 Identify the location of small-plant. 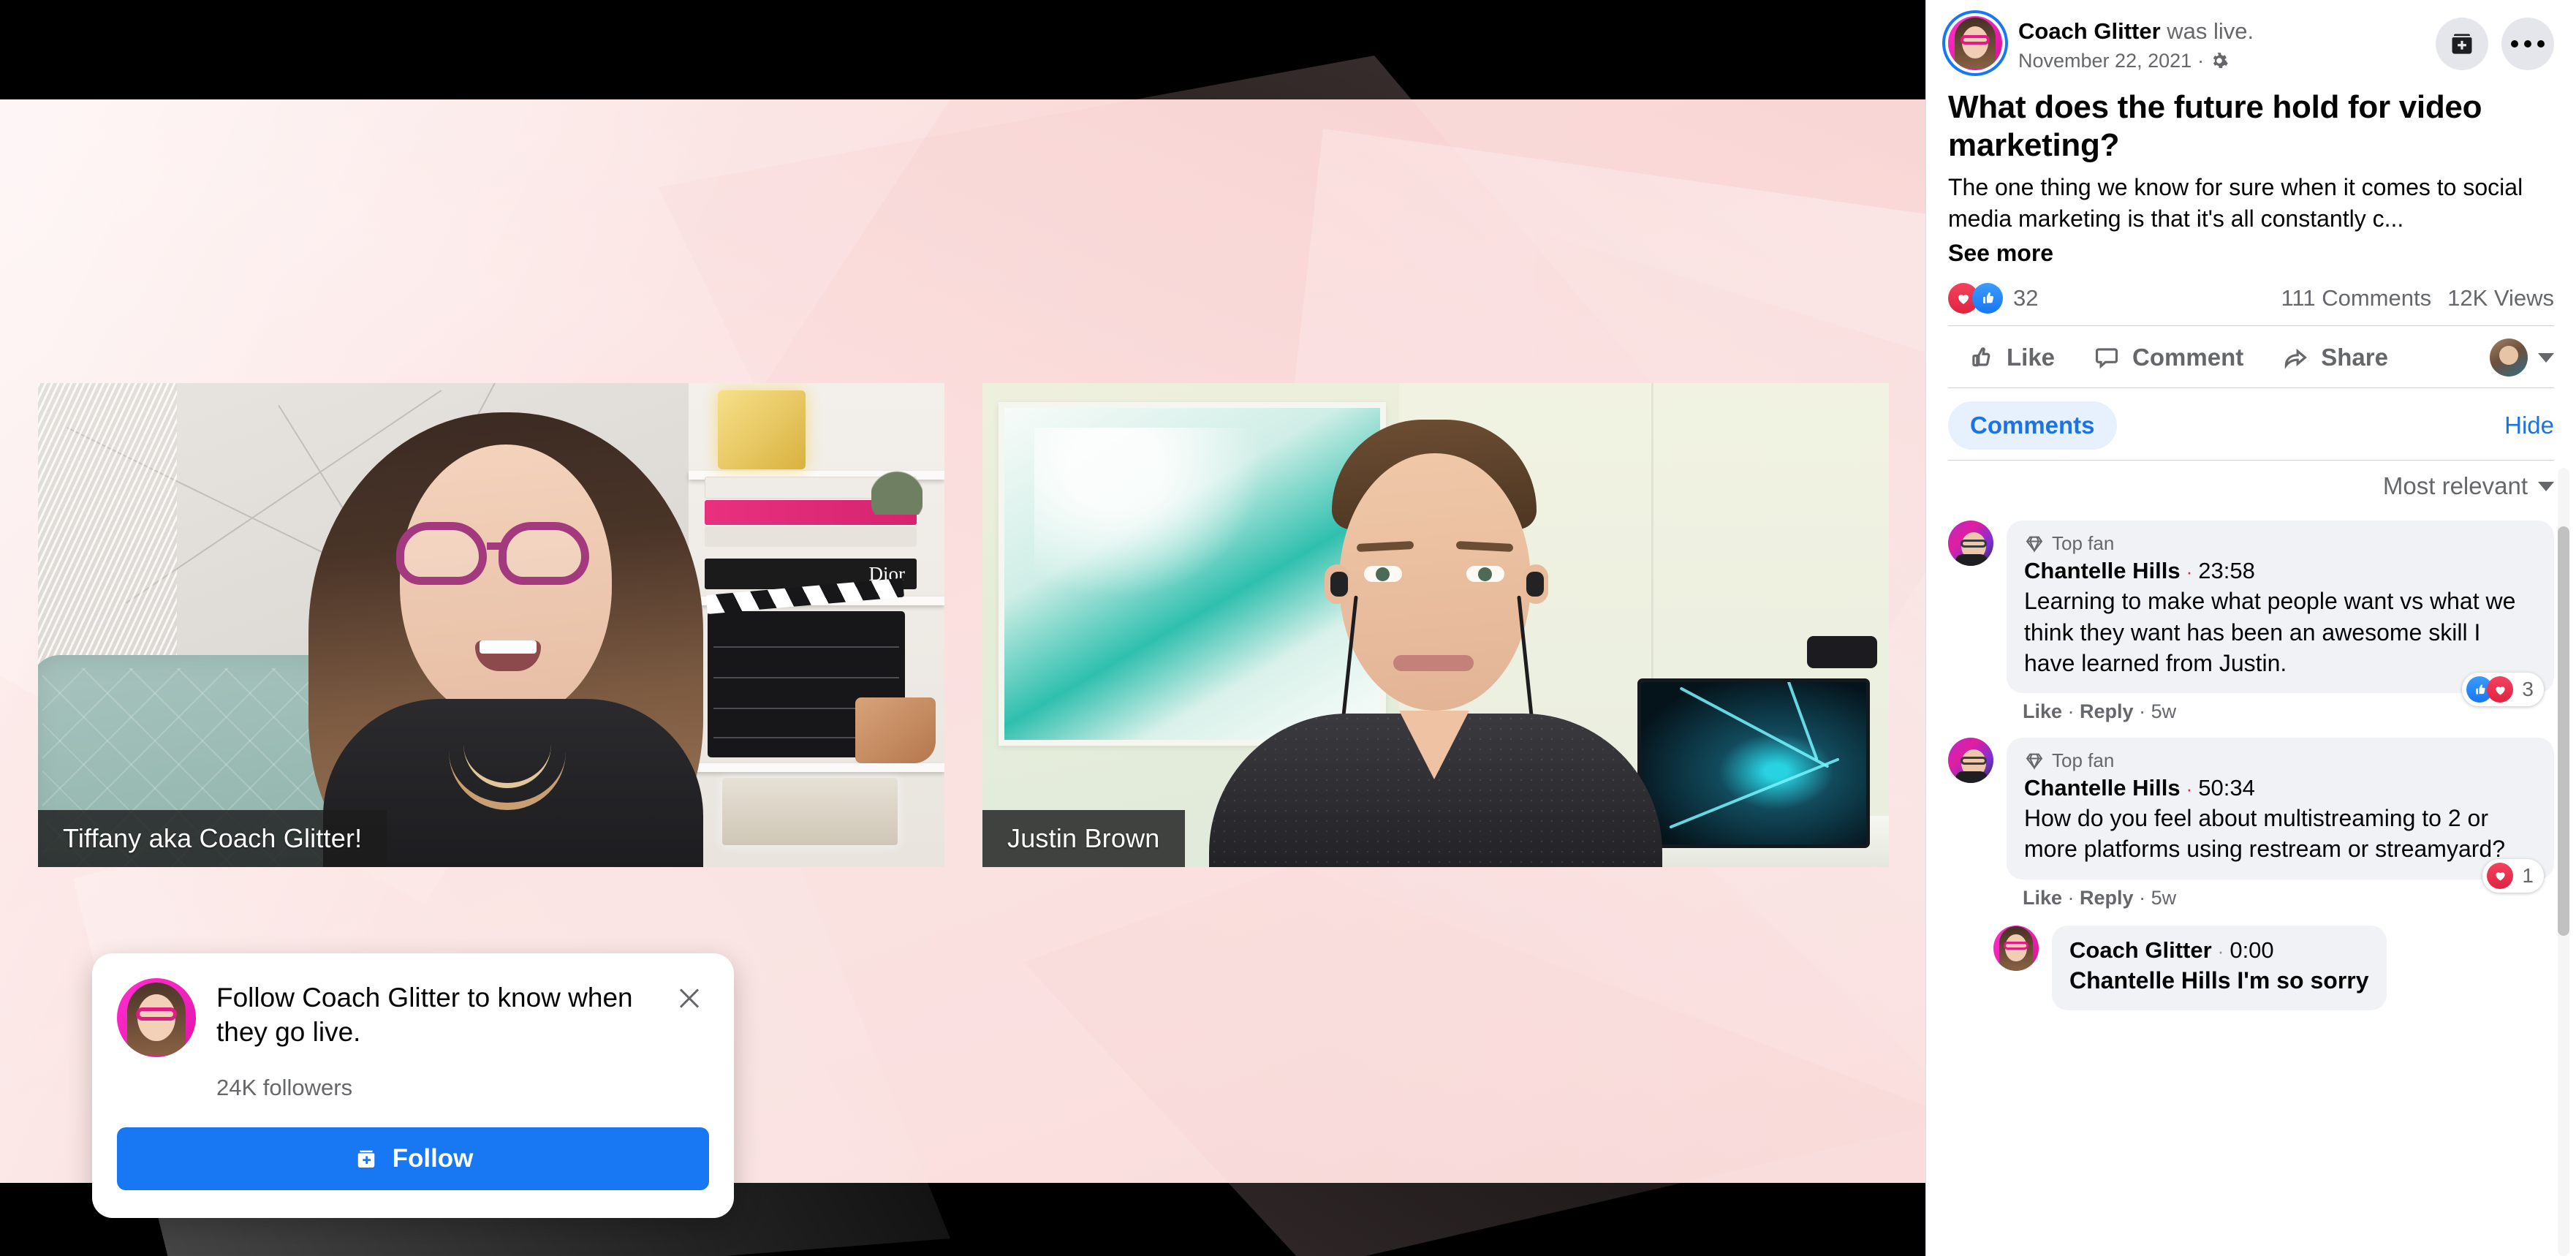
(897, 475).